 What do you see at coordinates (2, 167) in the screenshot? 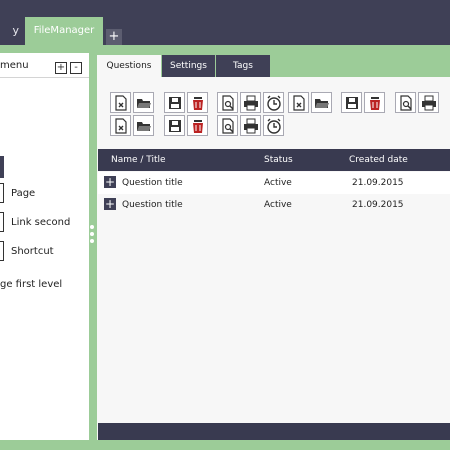
I see `tree-selected-marker` at bounding box center [2, 167].